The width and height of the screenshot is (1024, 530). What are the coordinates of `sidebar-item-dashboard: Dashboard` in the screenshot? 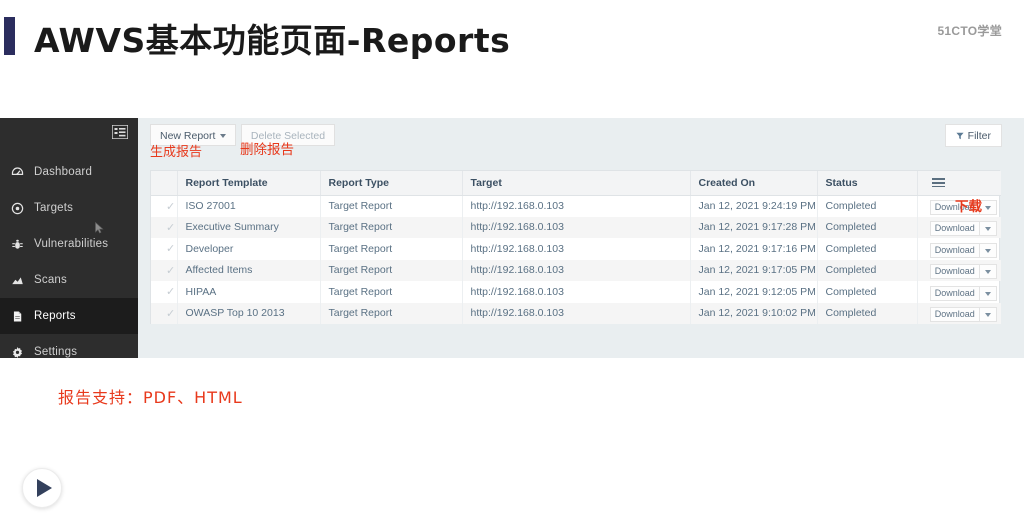 It's located at (69, 172).